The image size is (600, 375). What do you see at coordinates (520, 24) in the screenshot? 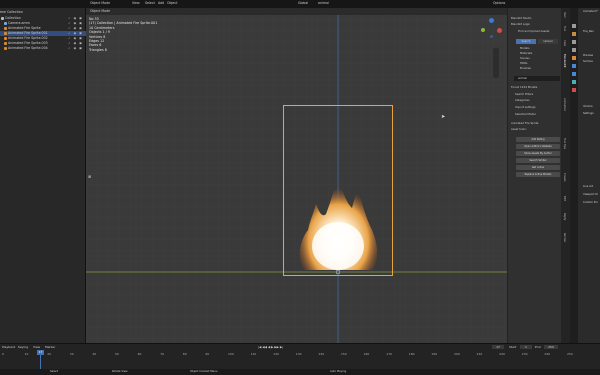
I see `panel-item: Blendkit Login` at bounding box center [520, 24].